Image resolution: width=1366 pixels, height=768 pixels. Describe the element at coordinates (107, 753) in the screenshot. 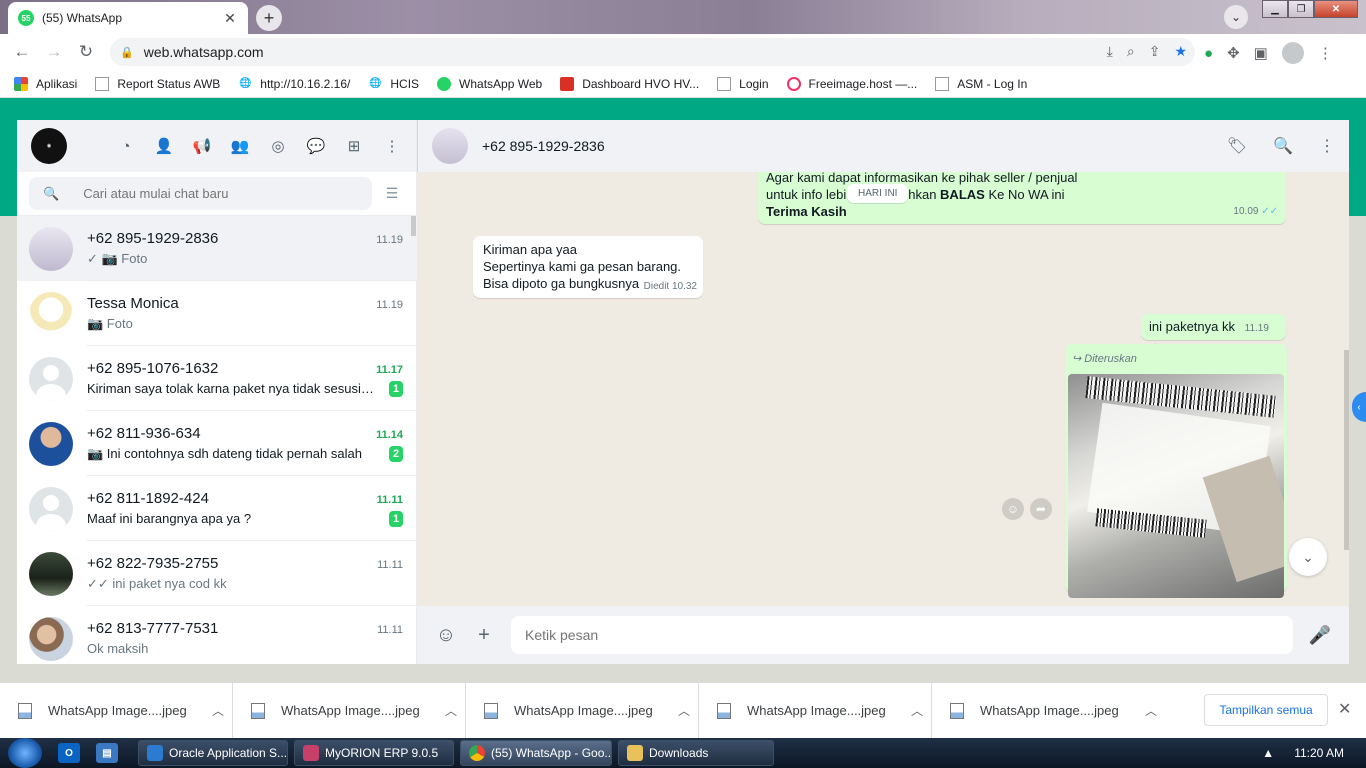

I see `app-launcher-icon: ▤` at that location.